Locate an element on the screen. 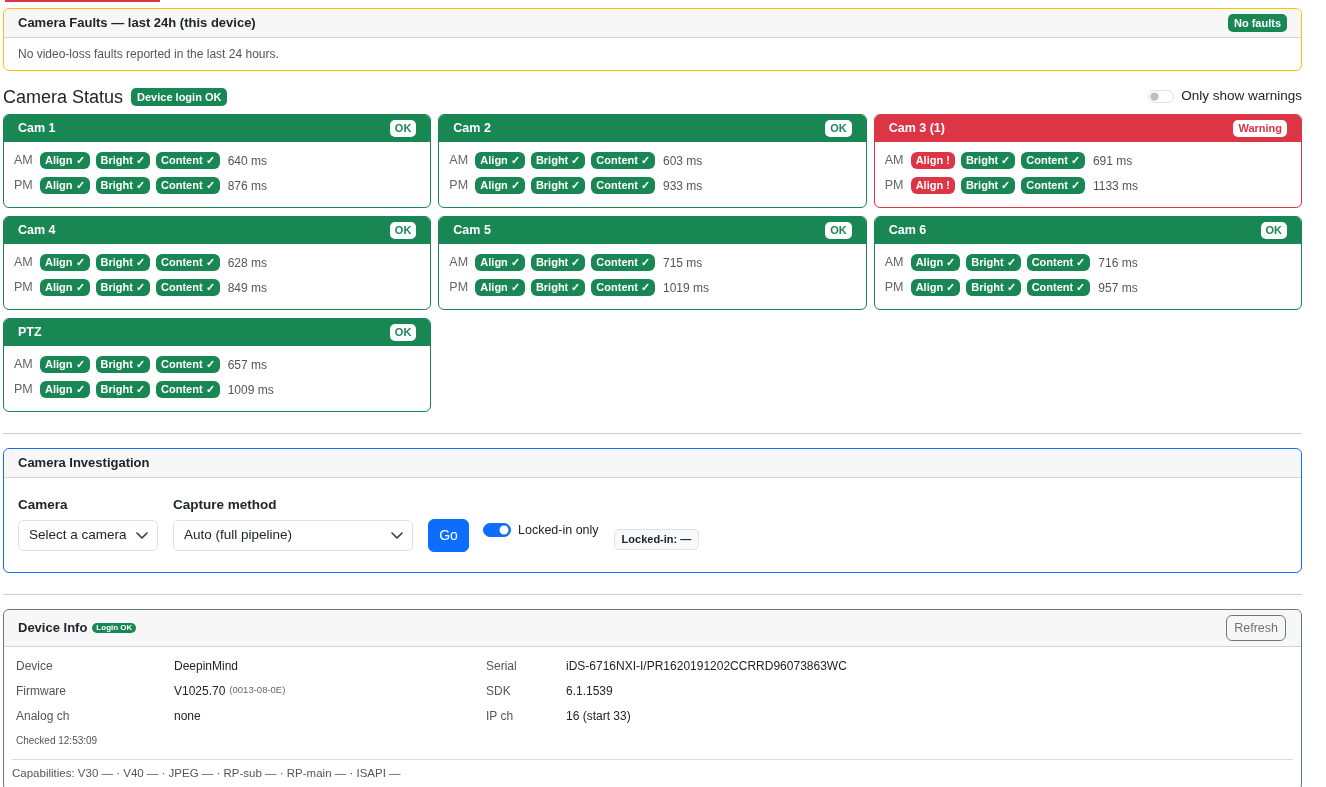 The height and width of the screenshot is (787, 1326). camera-name: Cam 1 is located at coordinates (37, 129).